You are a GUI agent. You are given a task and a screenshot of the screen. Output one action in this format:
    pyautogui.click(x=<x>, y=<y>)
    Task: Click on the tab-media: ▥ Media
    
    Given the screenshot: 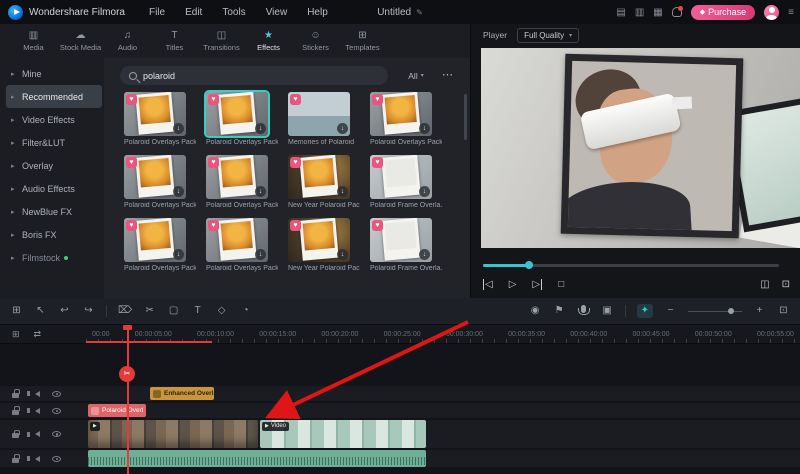 What is the action you would take?
    pyautogui.click(x=33, y=41)
    